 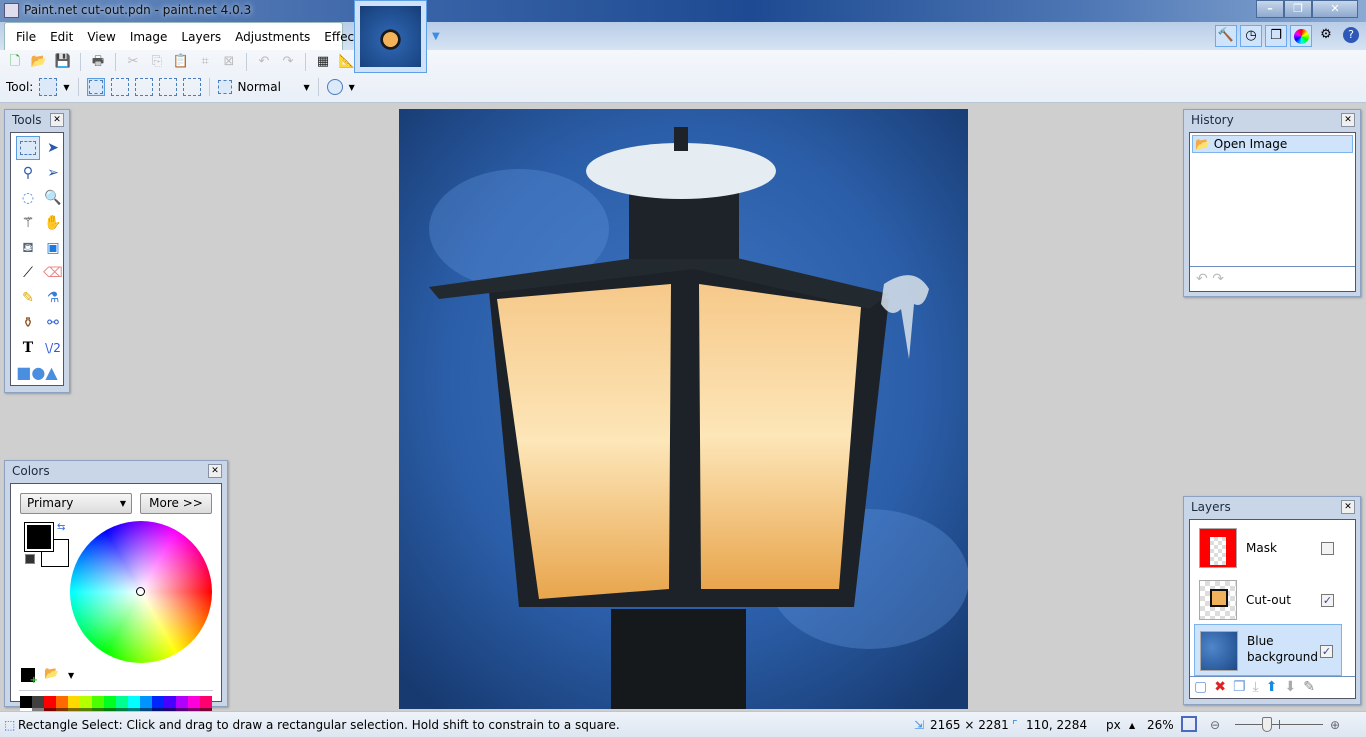 I want to click on layers-icon: ❐, so click(x=1276, y=36).